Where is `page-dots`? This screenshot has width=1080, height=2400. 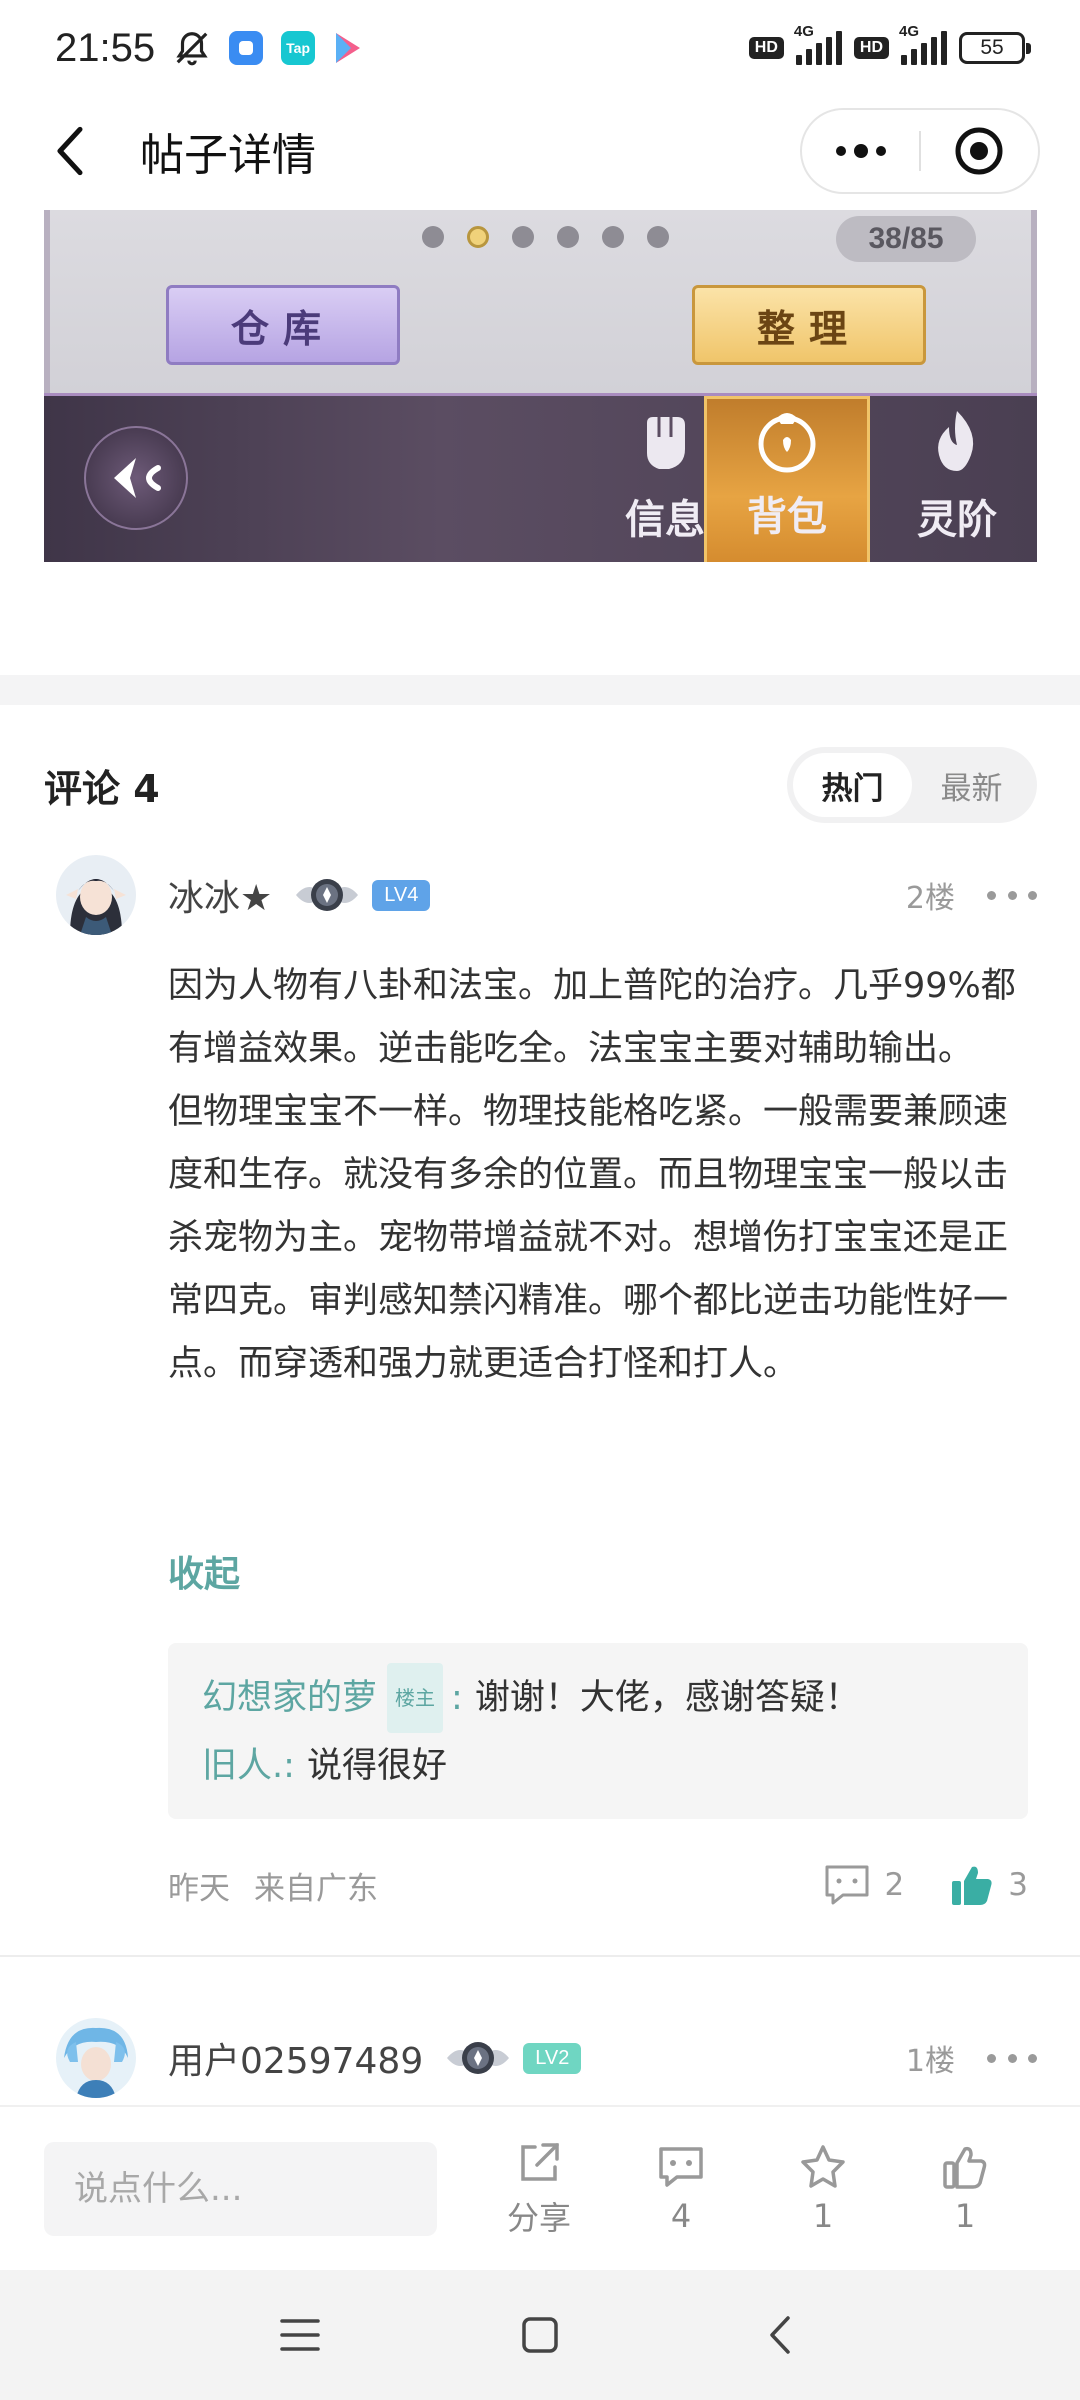
page-dots is located at coordinates (545, 237).